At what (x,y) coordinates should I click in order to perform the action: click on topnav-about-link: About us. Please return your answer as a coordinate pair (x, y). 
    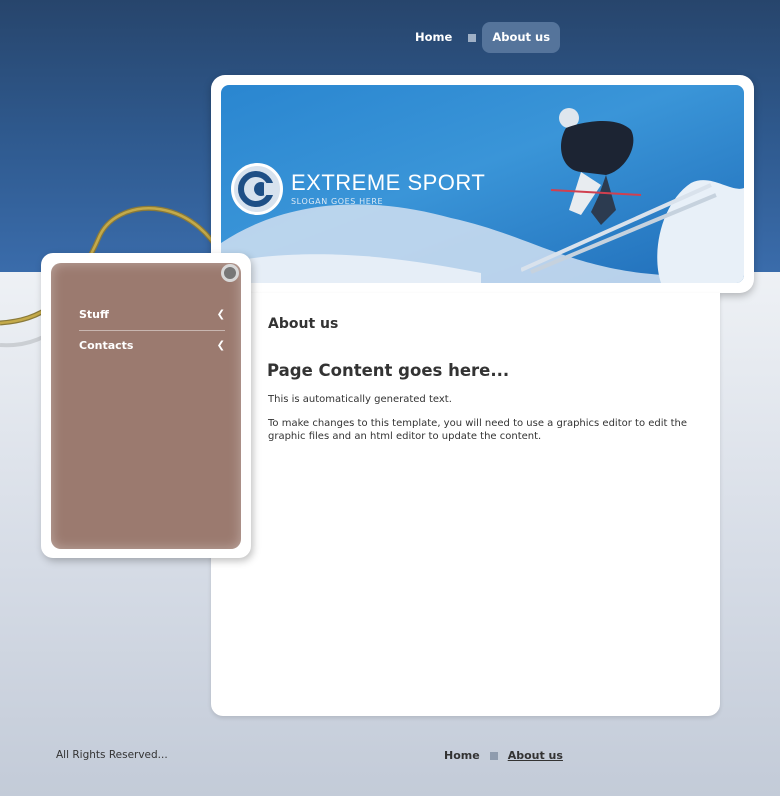
    Looking at the image, I should click on (521, 37).